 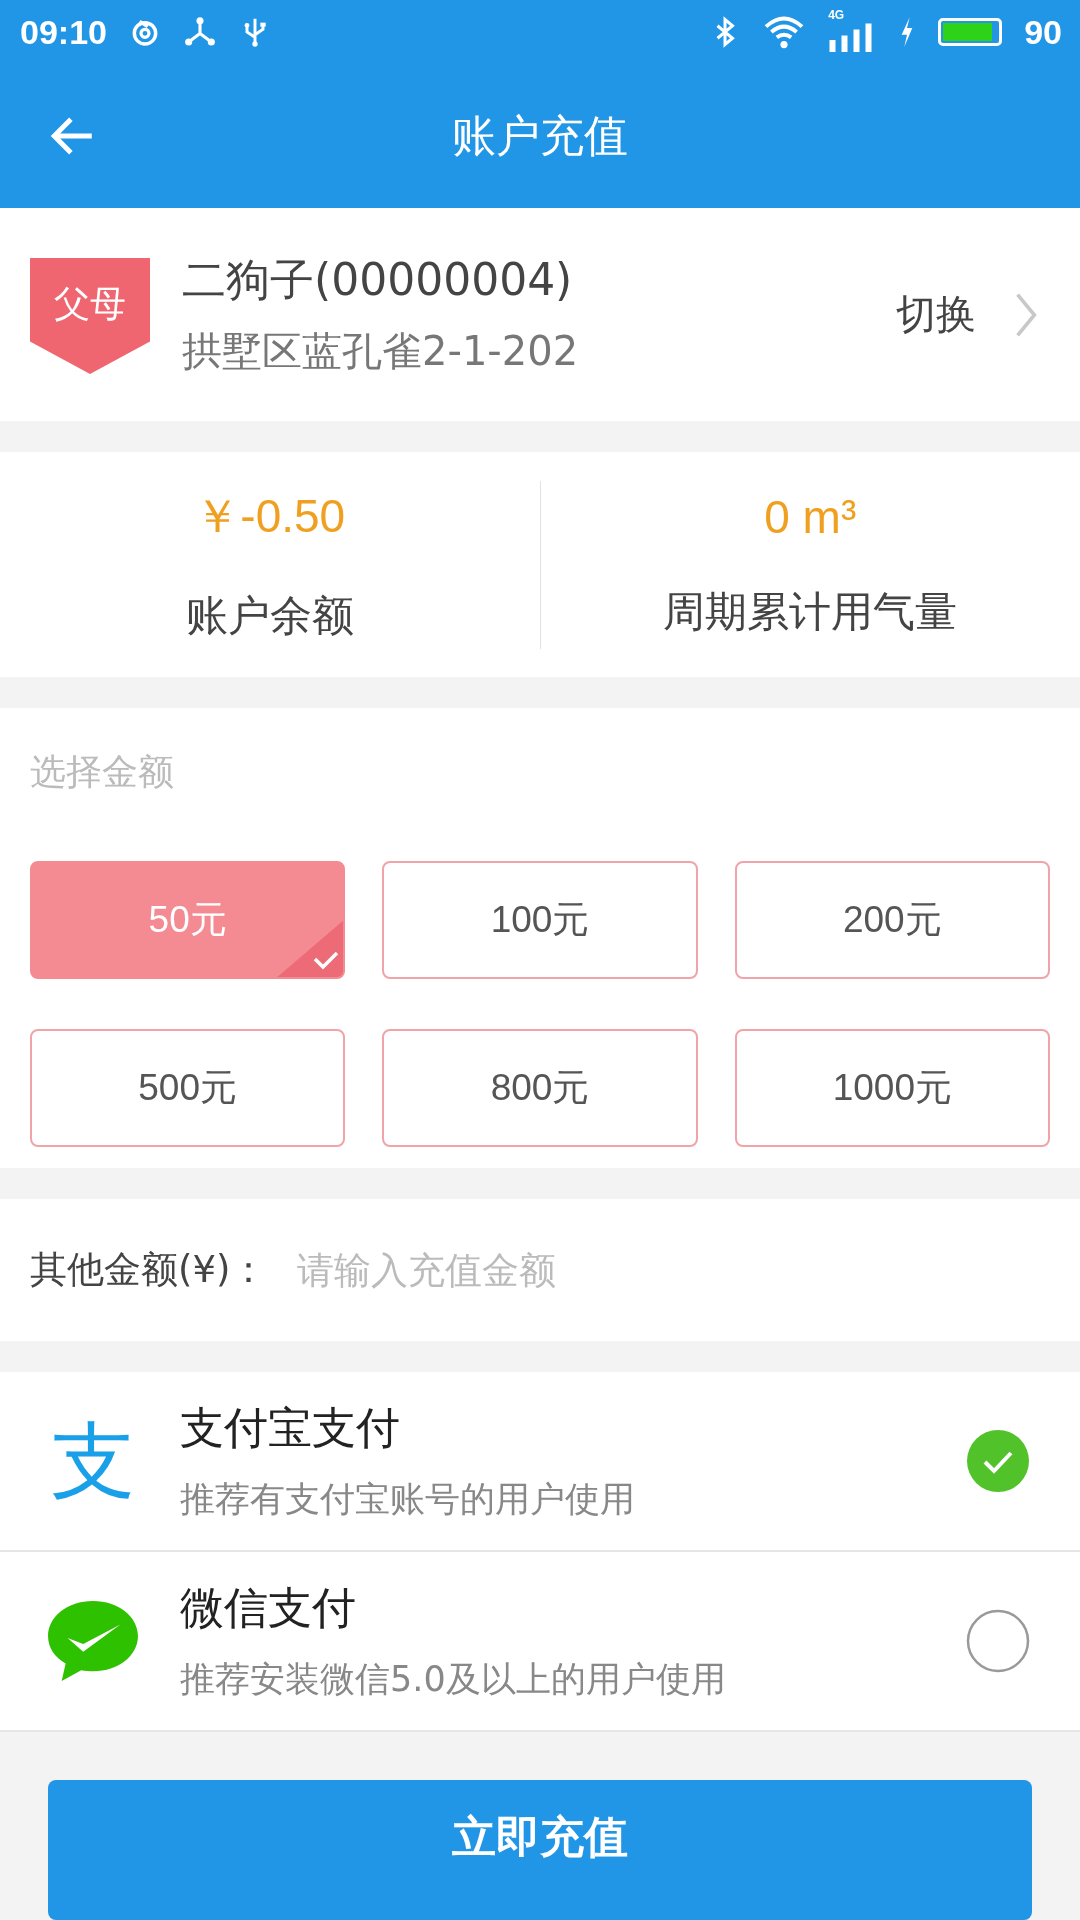 I want to click on amount-option: 100元, so click(x=540, y=920).